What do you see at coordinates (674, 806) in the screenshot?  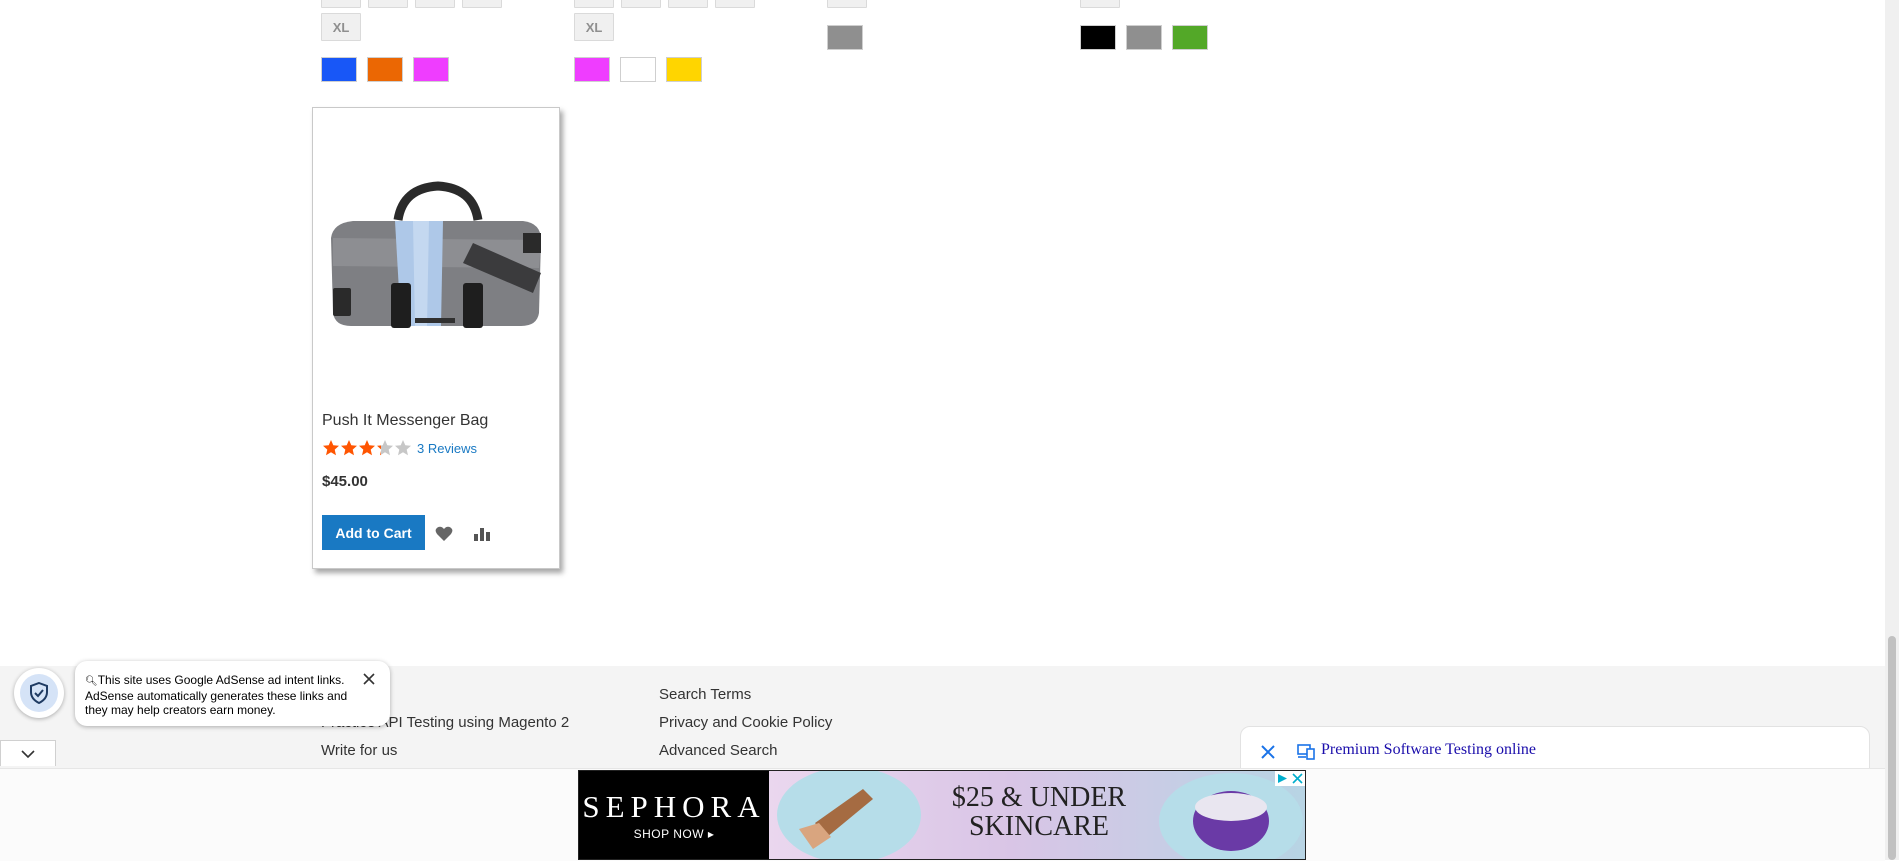 I see `ad-brand-name: SEPHORA` at bounding box center [674, 806].